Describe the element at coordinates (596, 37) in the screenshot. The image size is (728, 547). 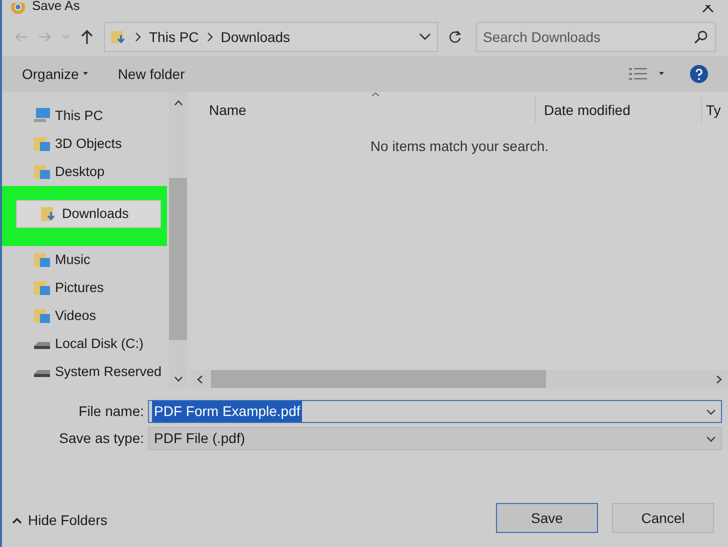
I see `search-field: Search Downloads` at that location.